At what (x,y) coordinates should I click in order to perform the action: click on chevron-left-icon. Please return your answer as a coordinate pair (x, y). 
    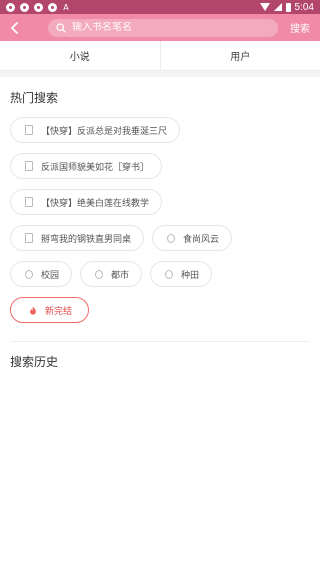
    Looking at the image, I should click on (14, 27).